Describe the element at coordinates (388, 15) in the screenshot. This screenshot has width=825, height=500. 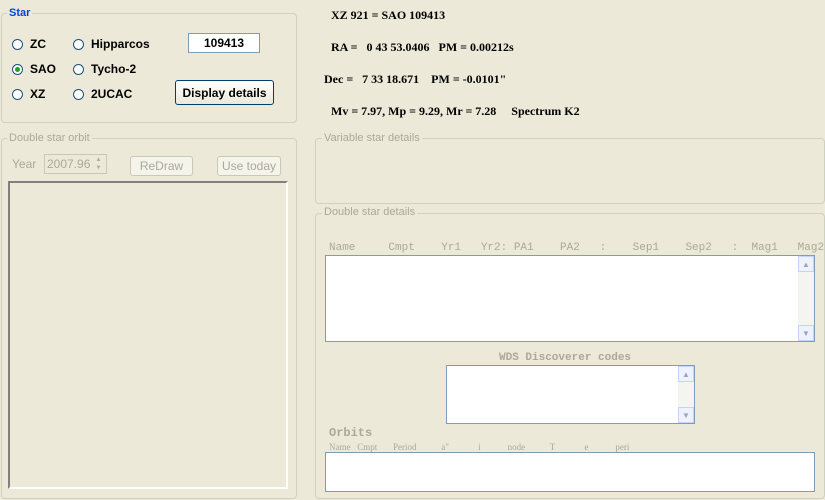
I see `star-designation-text: XZ 921 = SAO 109413` at that location.